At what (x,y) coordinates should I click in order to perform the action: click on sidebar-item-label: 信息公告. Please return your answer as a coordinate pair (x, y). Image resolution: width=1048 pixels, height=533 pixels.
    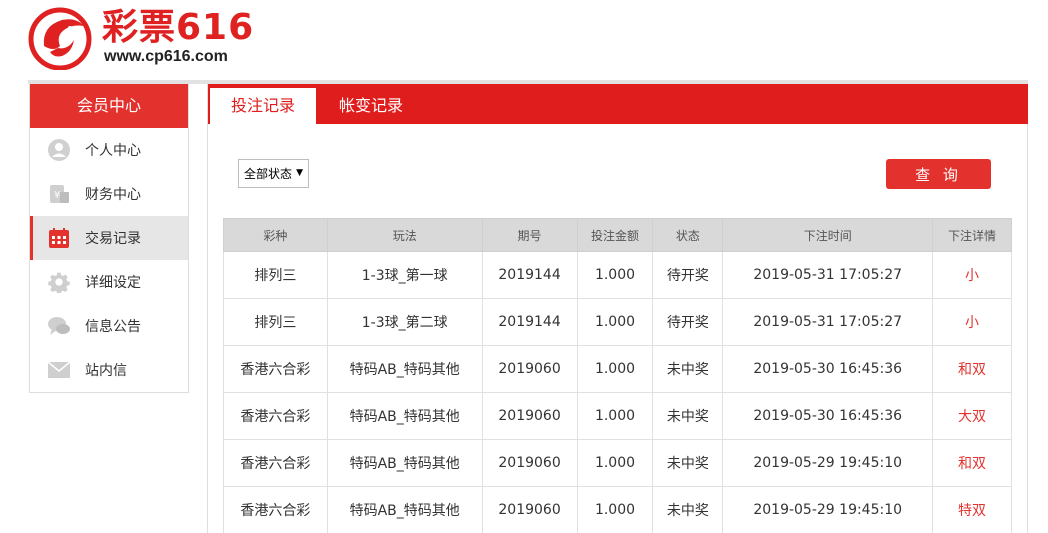
    Looking at the image, I should click on (113, 327).